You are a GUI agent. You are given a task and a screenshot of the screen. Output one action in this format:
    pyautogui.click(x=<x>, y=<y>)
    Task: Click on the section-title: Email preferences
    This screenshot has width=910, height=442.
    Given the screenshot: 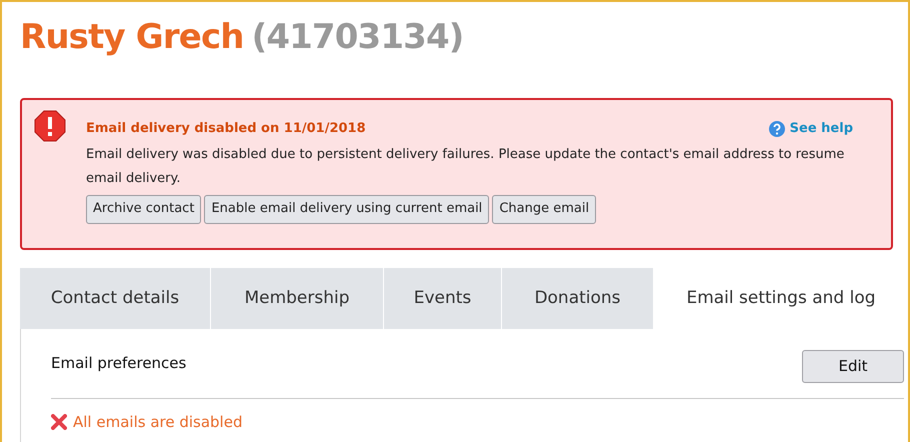 What is the action you would take?
    pyautogui.click(x=118, y=363)
    